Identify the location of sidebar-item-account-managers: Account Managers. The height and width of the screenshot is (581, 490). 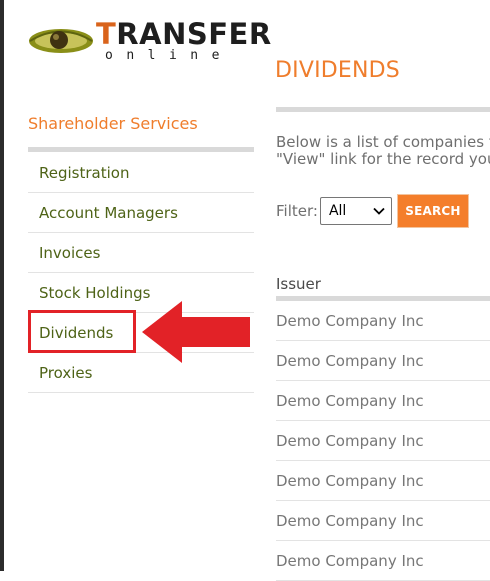
(141, 213).